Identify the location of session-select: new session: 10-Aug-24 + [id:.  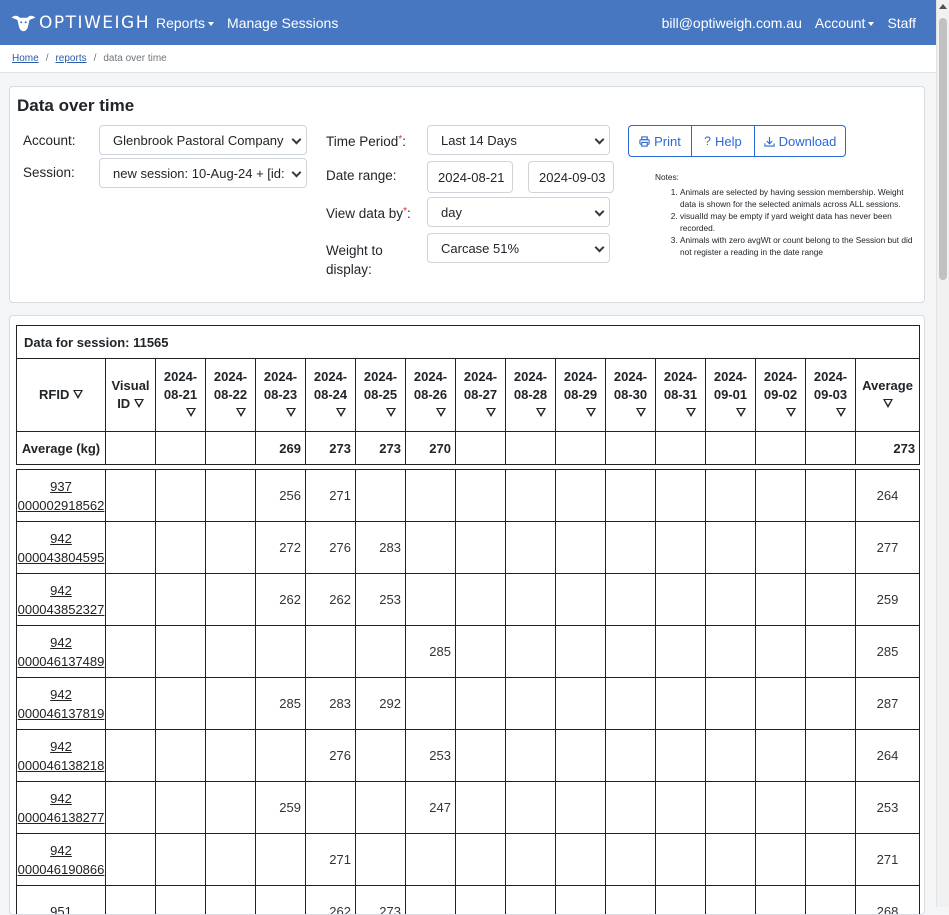
(203, 173).